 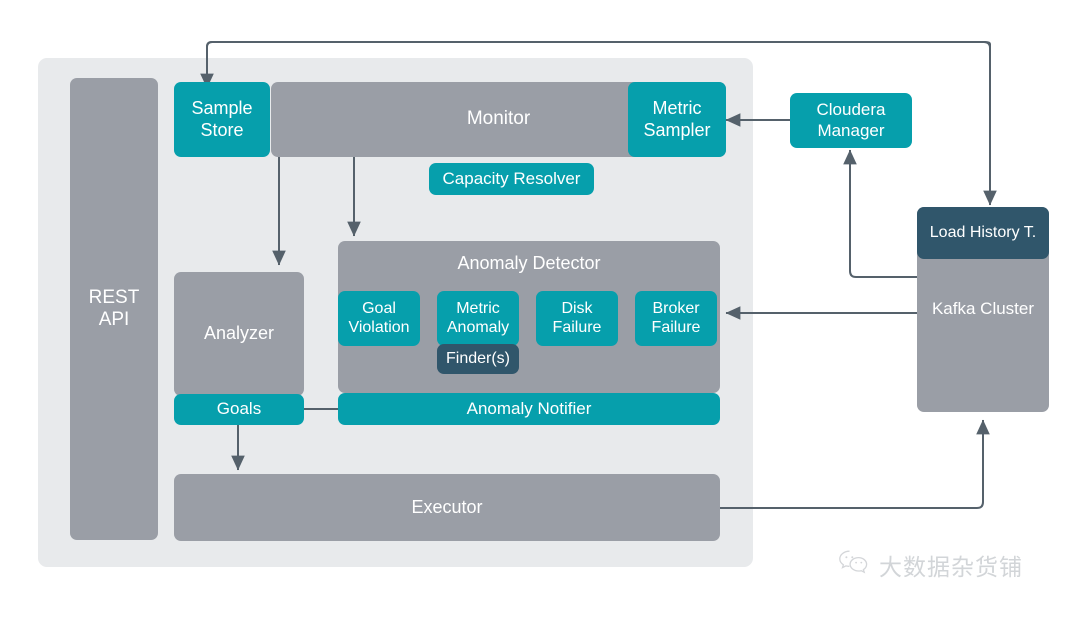 What do you see at coordinates (478, 359) in the screenshot?
I see `node-finders: Finder(s)` at bounding box center [478, 359].